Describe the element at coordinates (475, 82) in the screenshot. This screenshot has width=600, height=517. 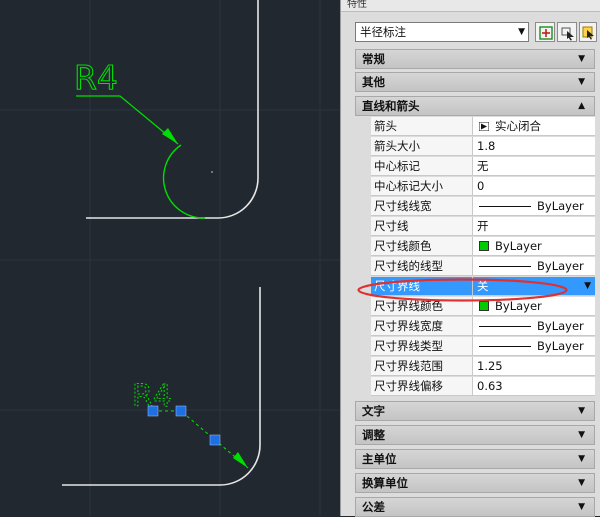
I see `category-misc: 其他 ▼` at that location.